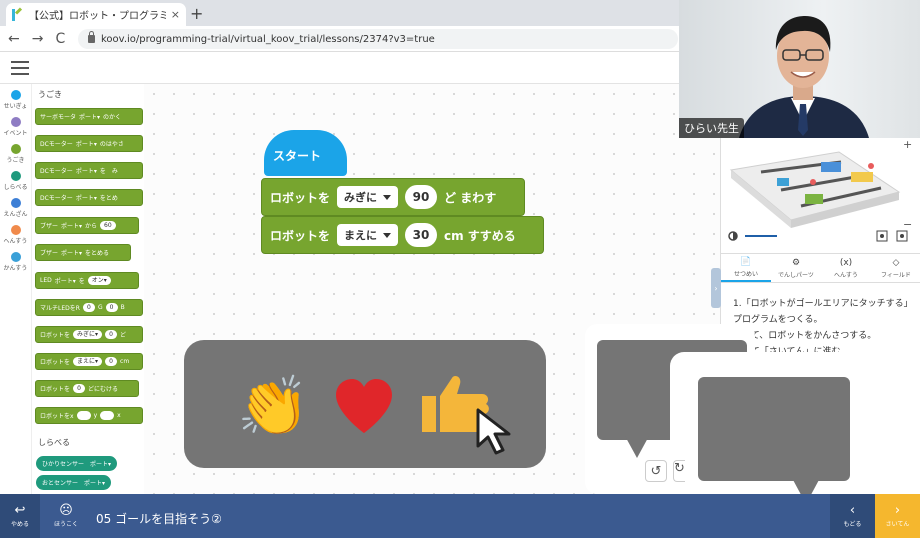 This screenshot has width=920, height=538. What do you see at coordinates (421, 235) in the screenshot?
I see `distance-input: 30` at bounding box center [421, 235].